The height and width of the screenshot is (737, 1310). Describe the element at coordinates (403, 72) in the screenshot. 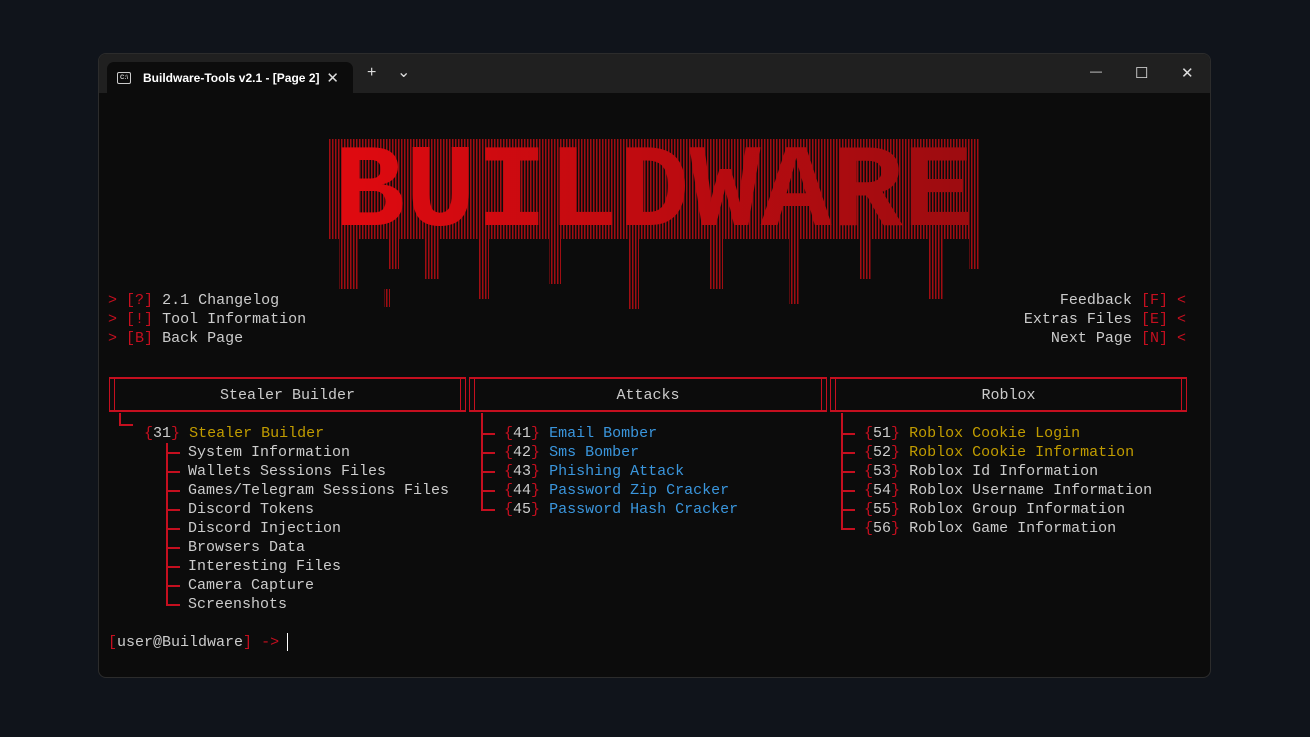

I see `tab-dropdown-button: ⌄` at that location.